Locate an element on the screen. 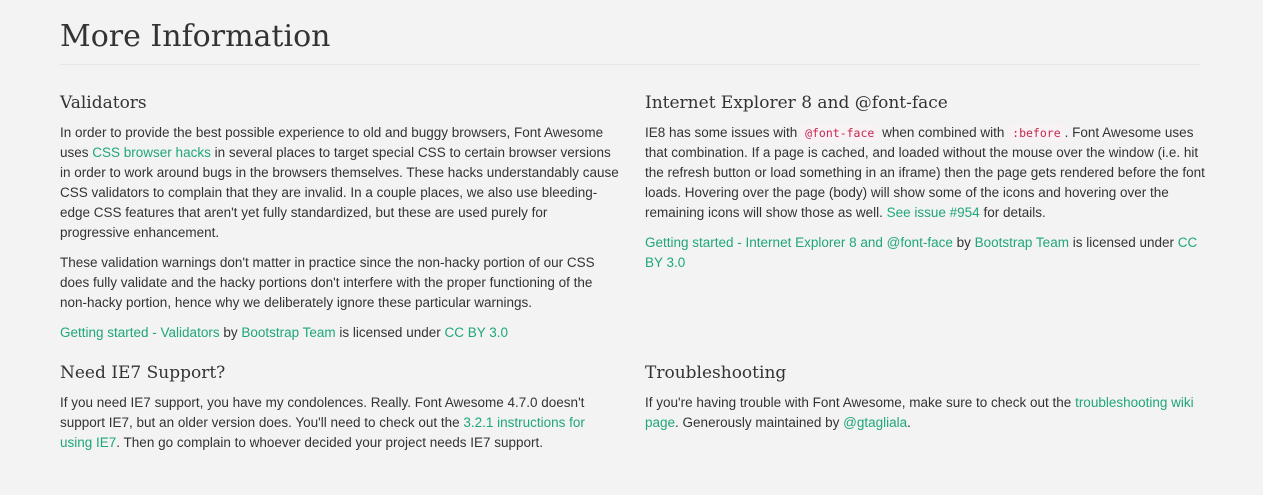  getting-started-validators-link: Getting started - Validators is located at coordinates (140, 332).